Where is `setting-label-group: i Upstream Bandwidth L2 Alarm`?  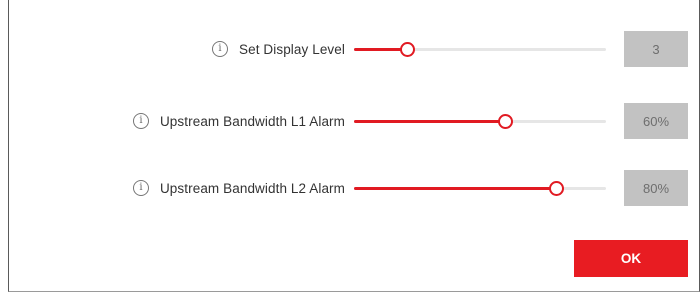 setting-label-group: i Upstream Bandwidth L2 Alarm is located at coordinates (238, 188).